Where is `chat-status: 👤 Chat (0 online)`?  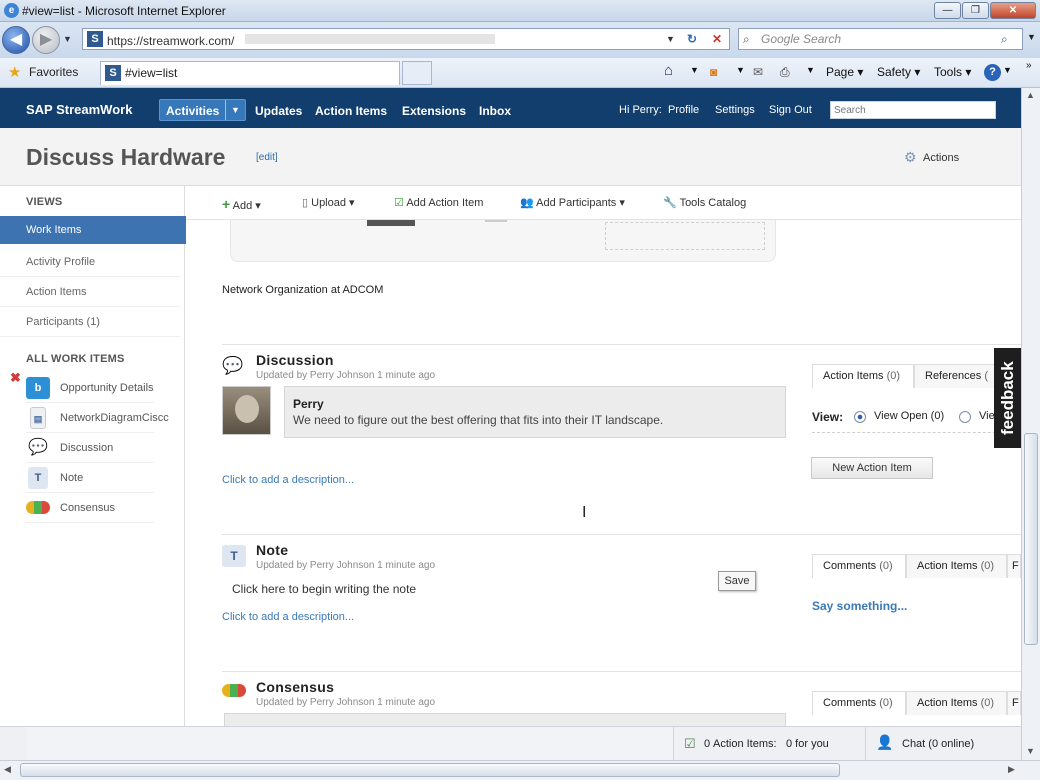
chat-status: 👤 Chat (0 online) is located at coordinates (928, 743).